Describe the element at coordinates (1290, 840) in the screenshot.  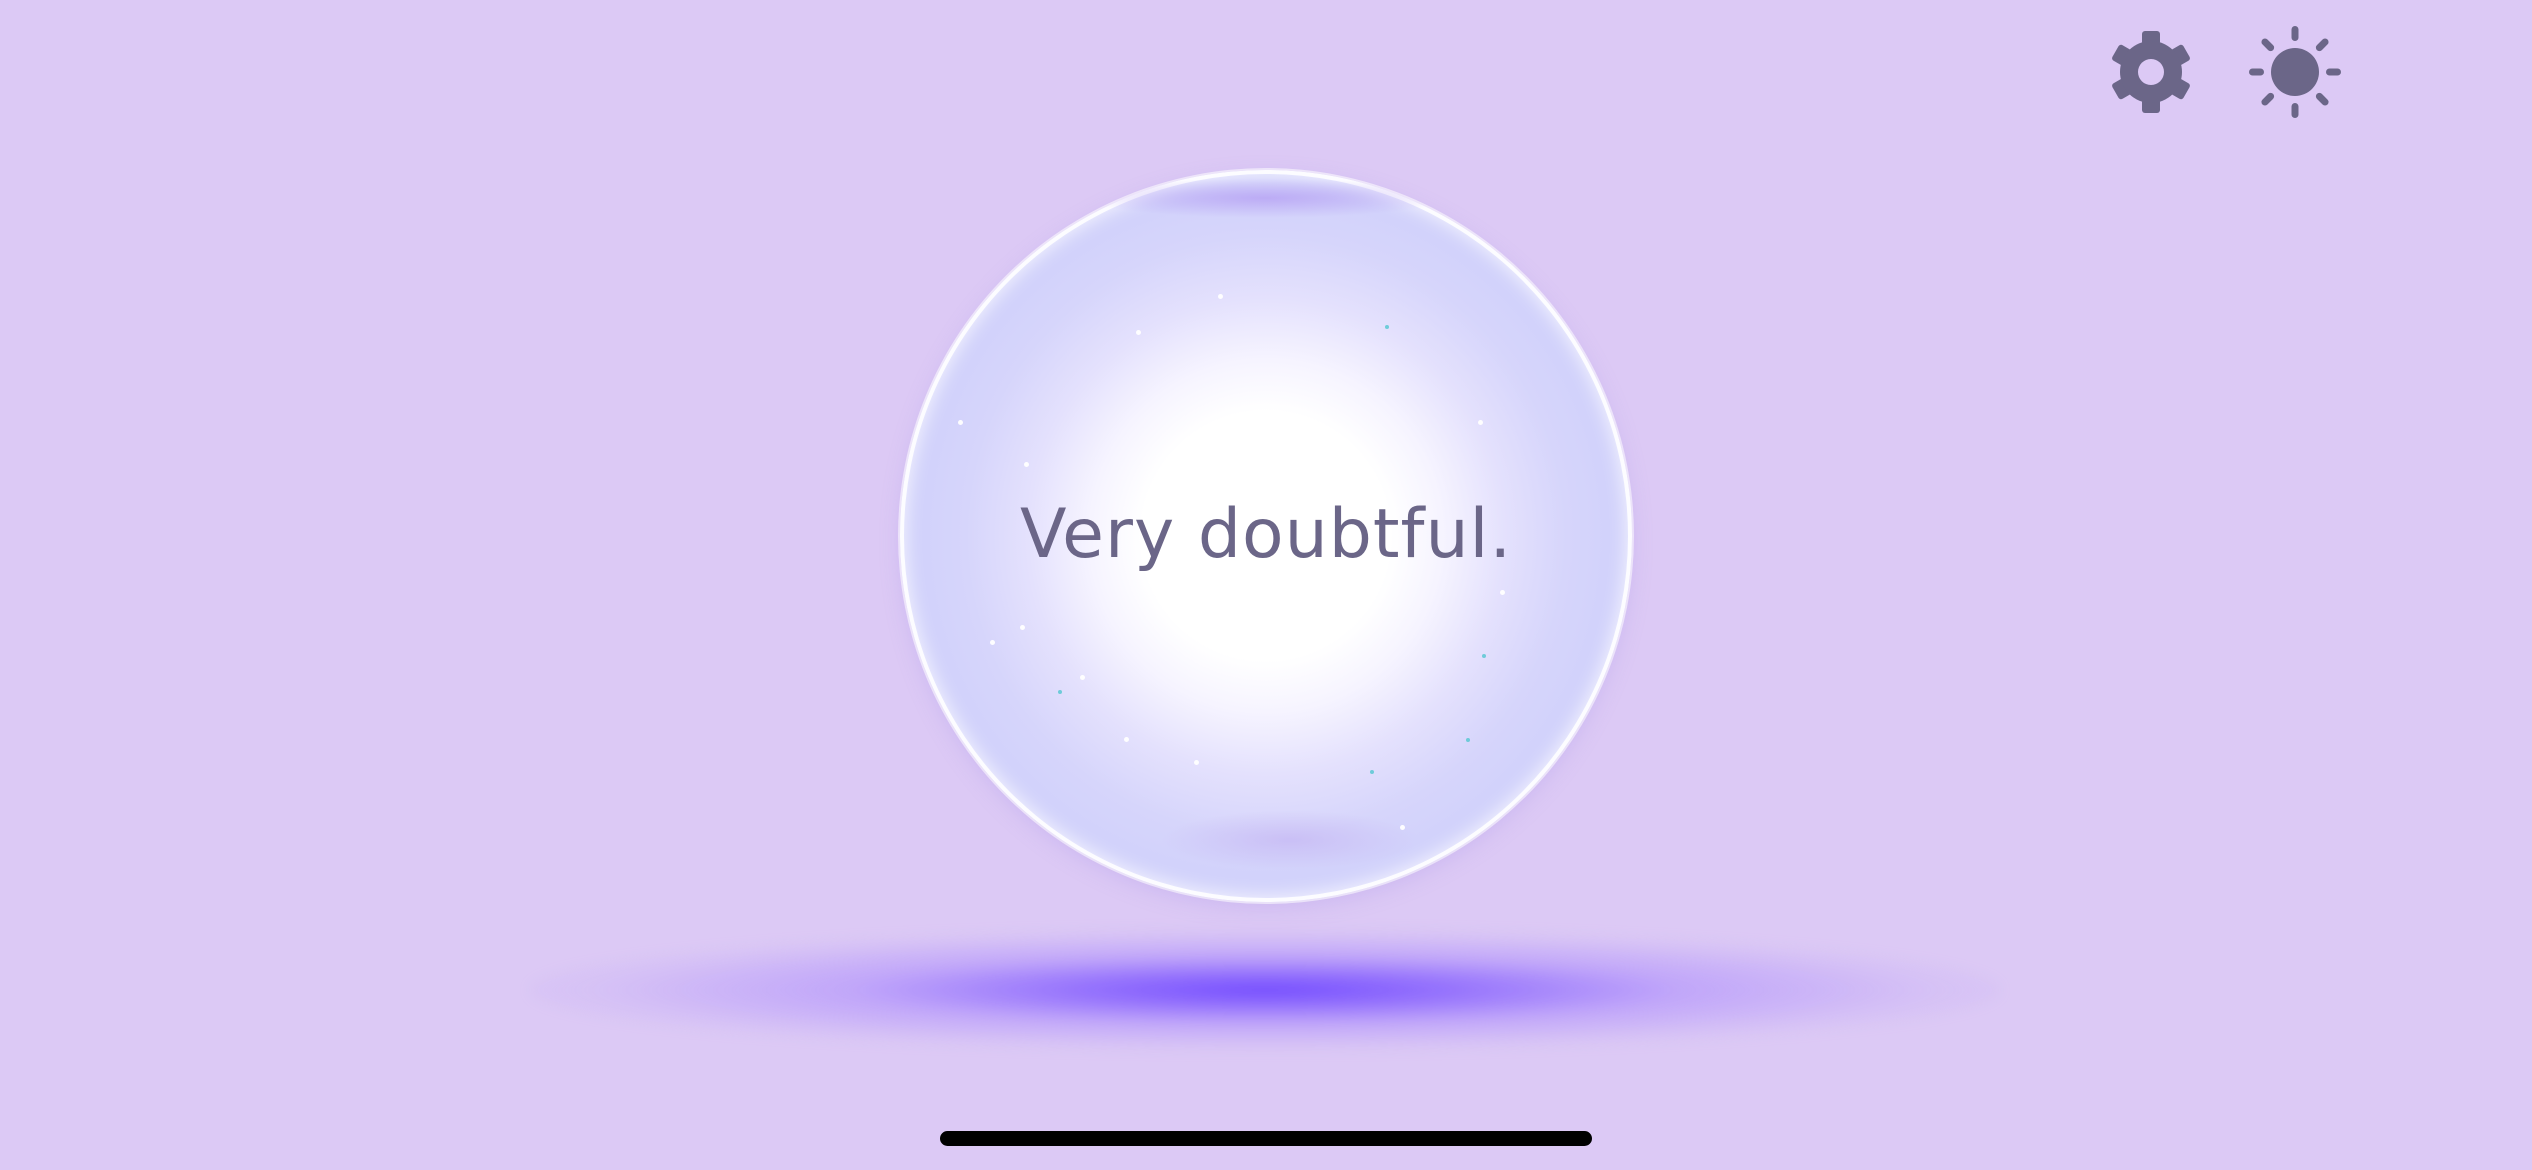
I see `orb-highlight-bottom` at that location.